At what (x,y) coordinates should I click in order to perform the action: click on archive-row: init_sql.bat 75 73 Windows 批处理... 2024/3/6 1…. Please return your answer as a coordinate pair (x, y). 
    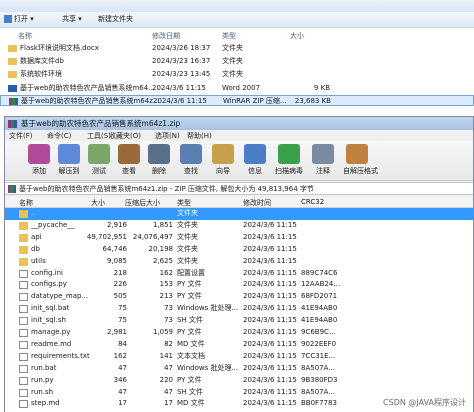
    Looking at the image, I should click on (239, 309).